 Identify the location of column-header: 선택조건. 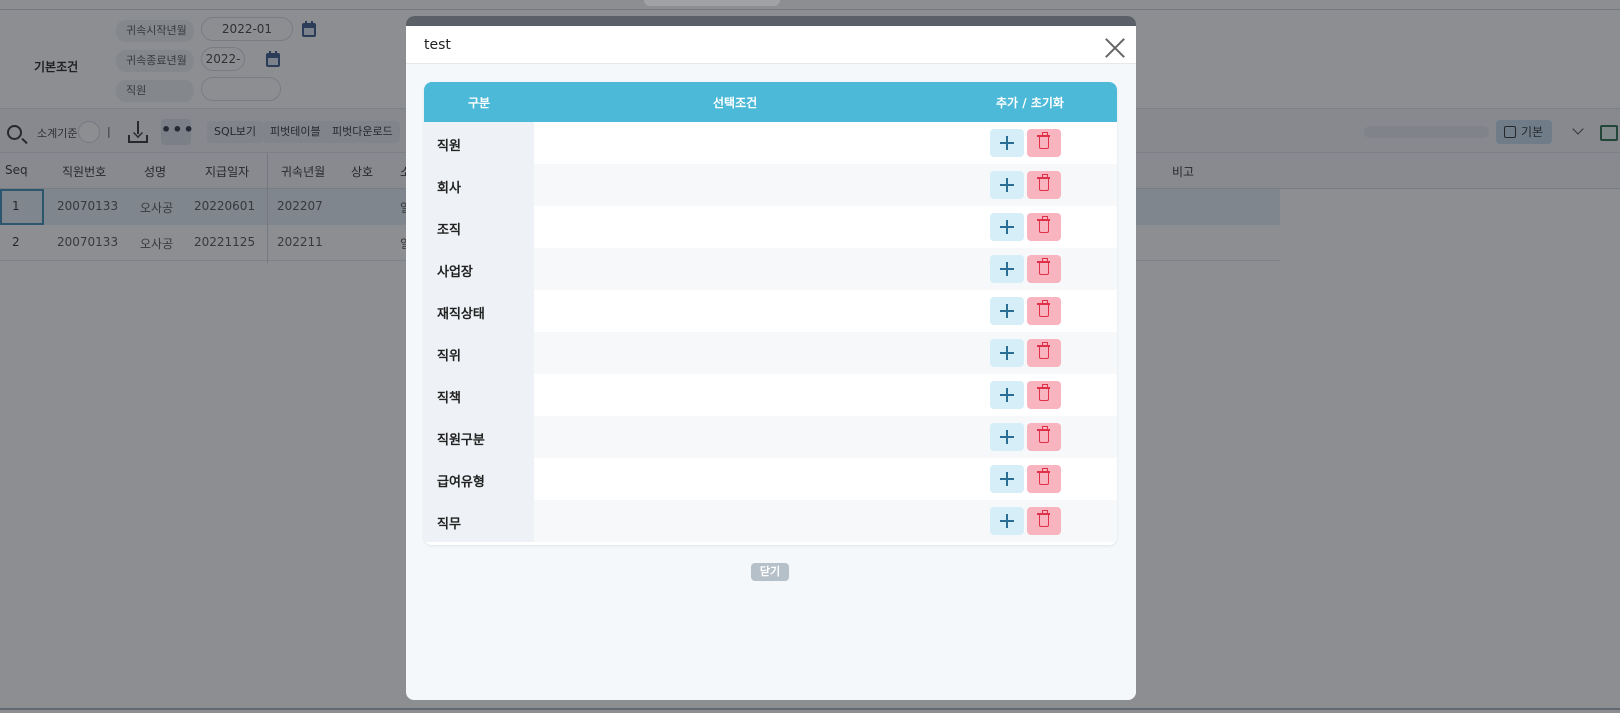
(735, 103).